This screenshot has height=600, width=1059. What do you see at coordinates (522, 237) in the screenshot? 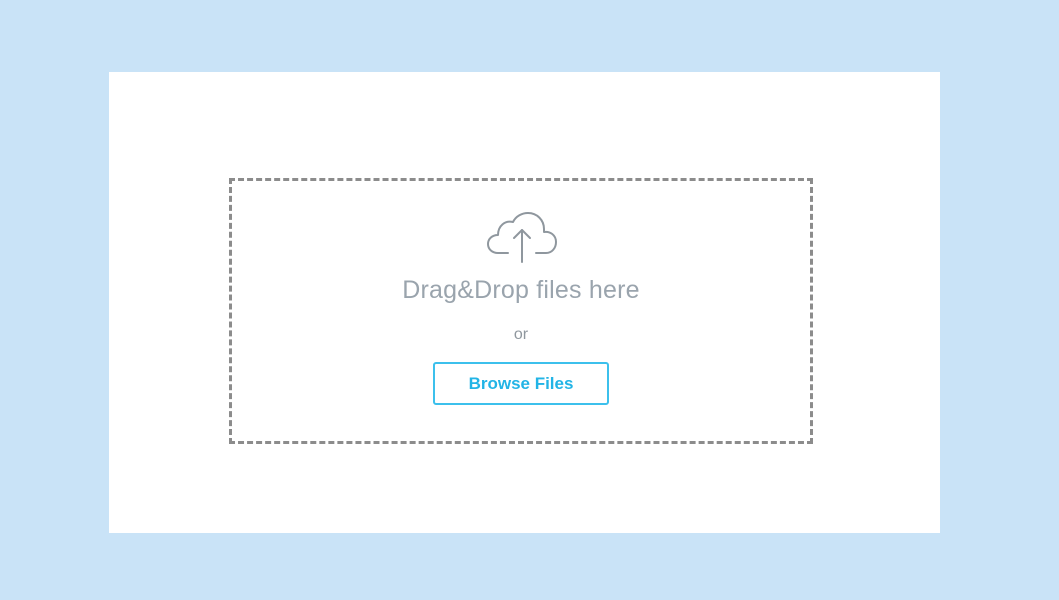
I see `cloud-upload-icon` at bounding box center [522, 237].